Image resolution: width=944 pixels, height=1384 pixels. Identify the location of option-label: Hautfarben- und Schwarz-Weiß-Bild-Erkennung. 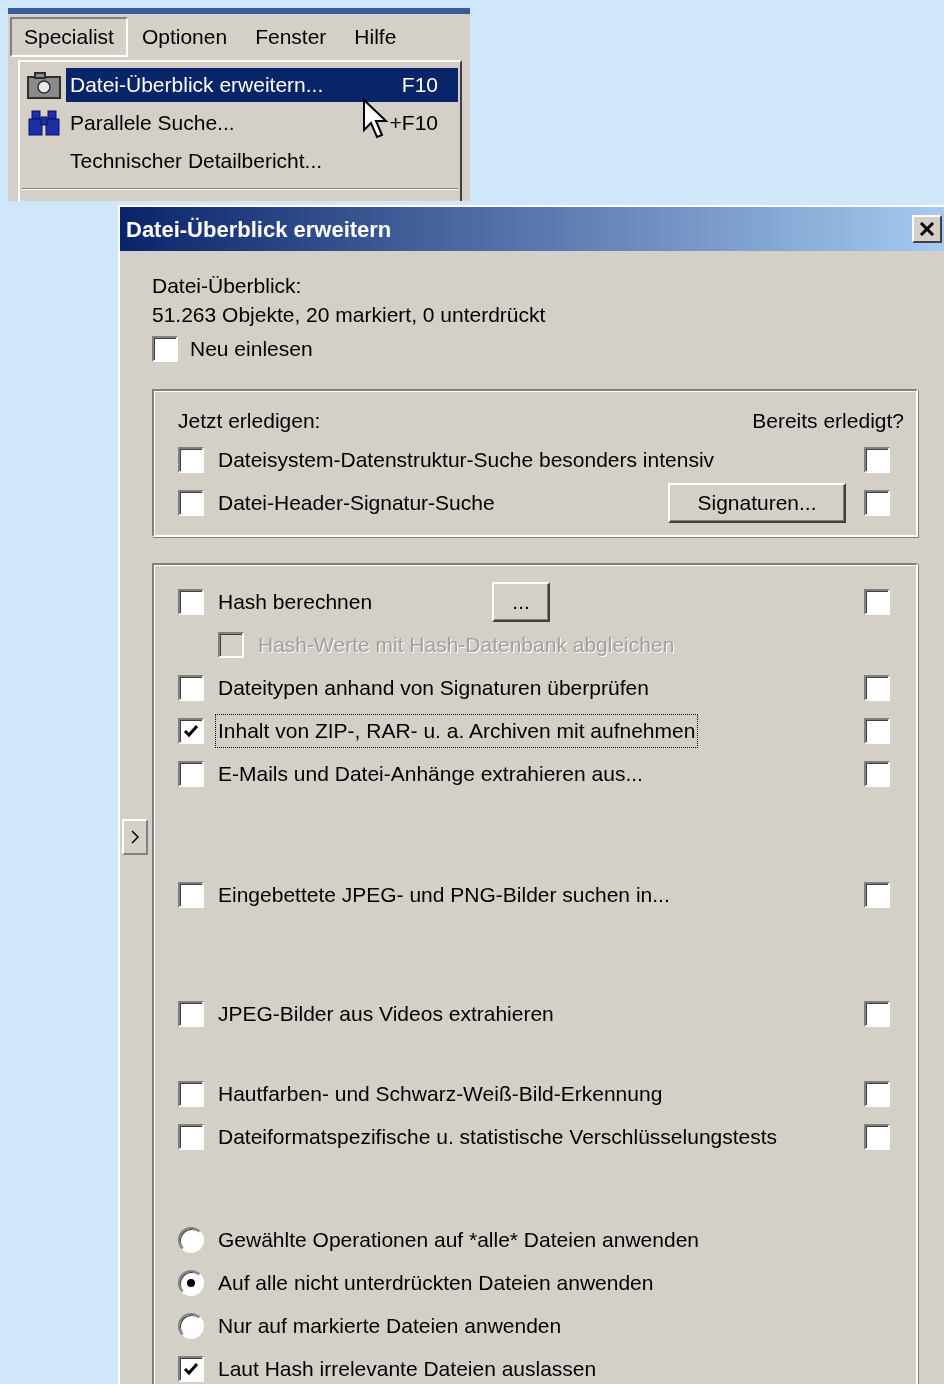
(440, 1094).